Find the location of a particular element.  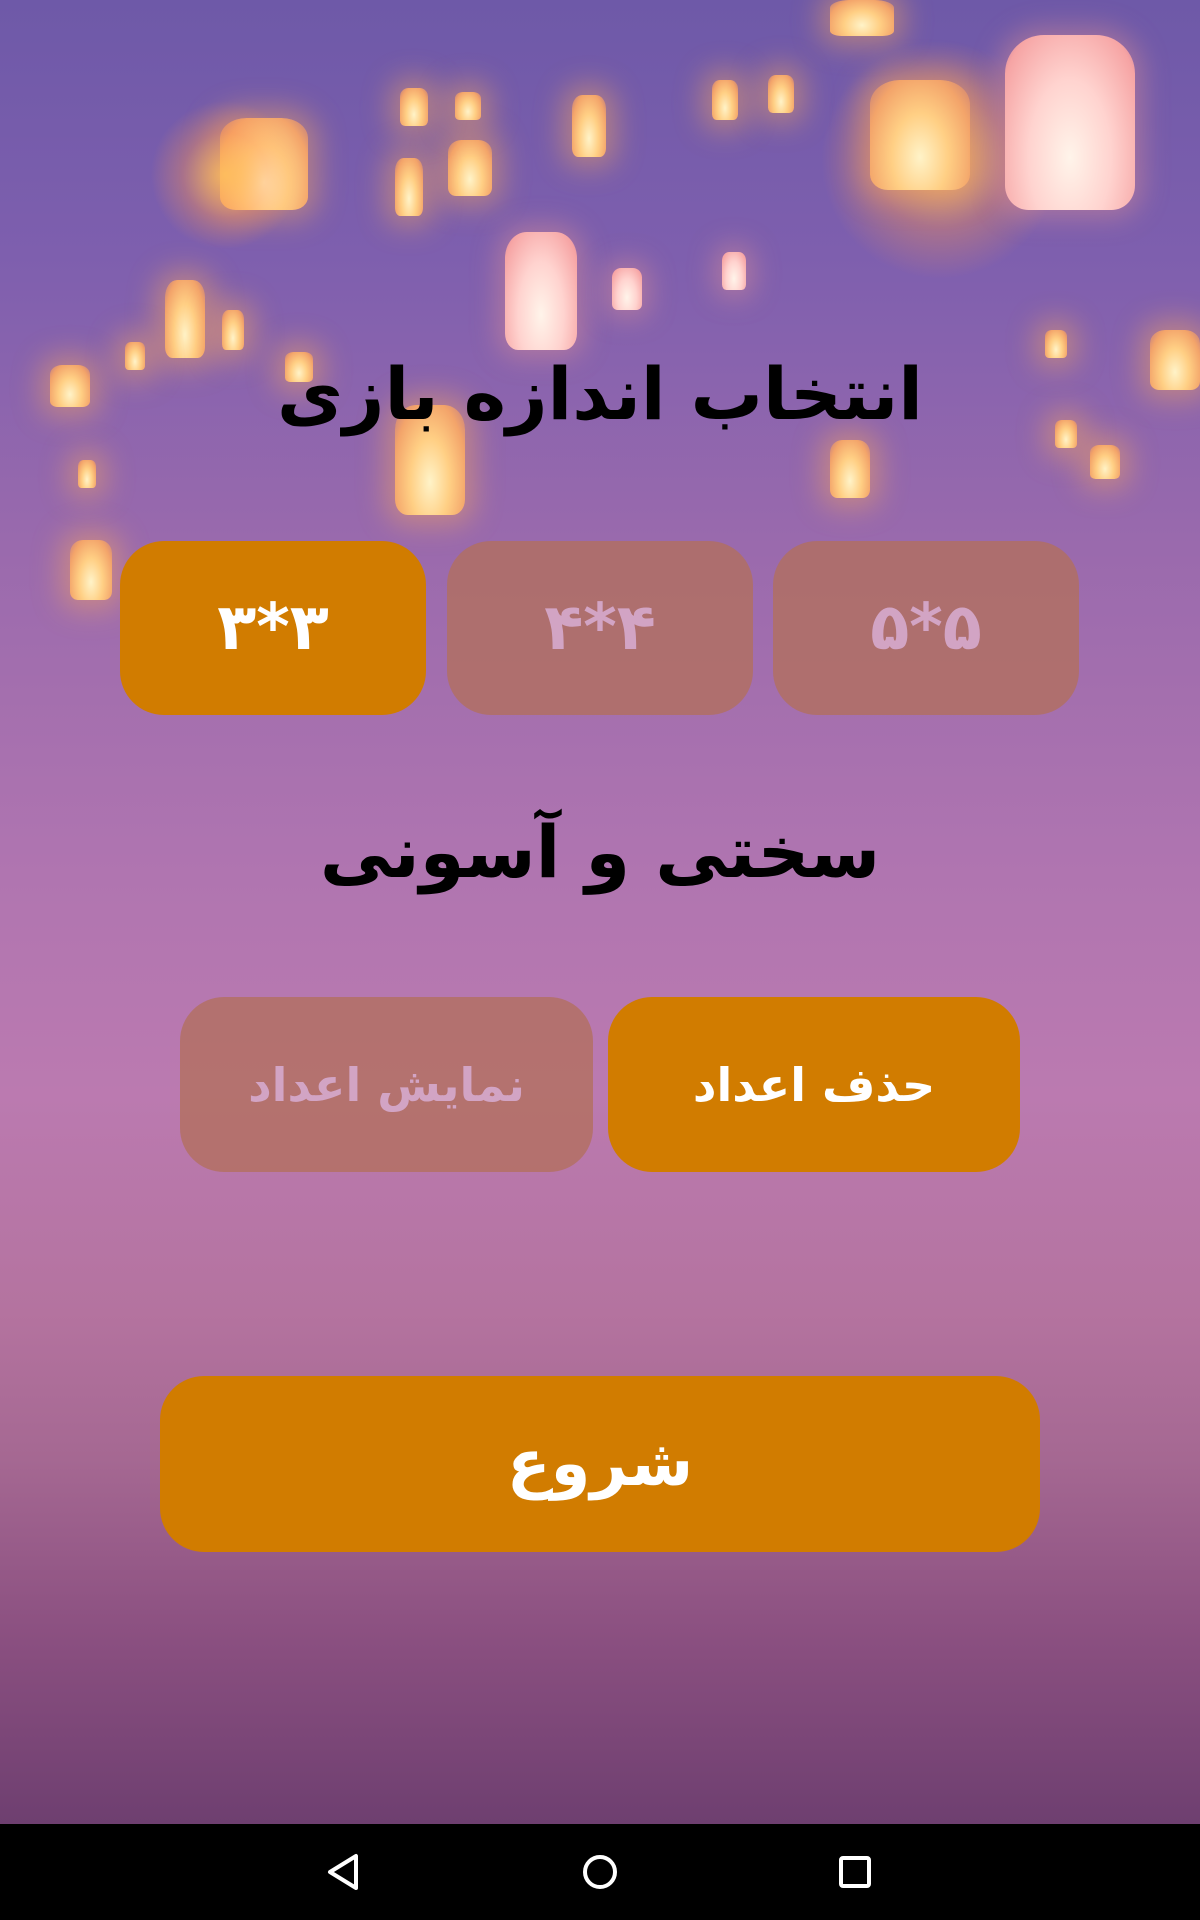

start-button: شروع is located at coordinates (600, 1464).